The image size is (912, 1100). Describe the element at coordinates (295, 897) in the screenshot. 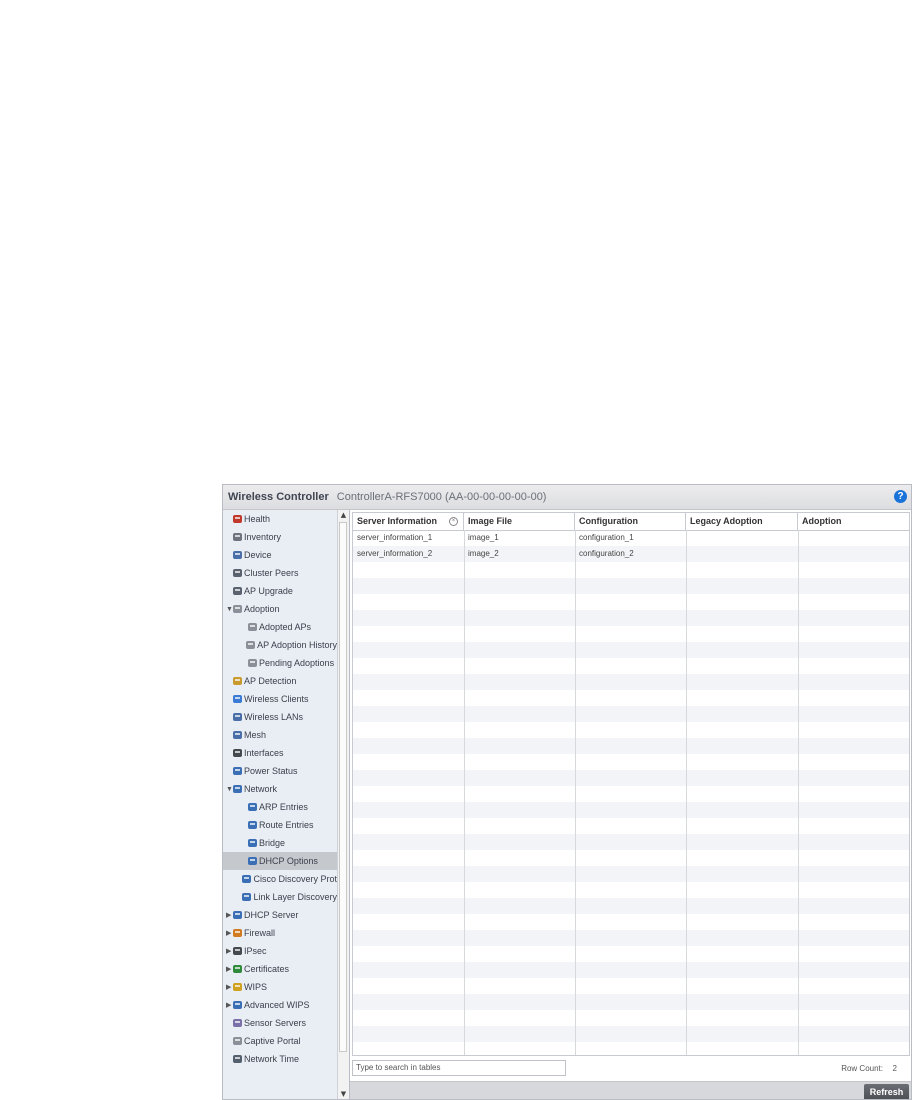

I see `sidebar-item-label: Link Layer Discovery` at that location.